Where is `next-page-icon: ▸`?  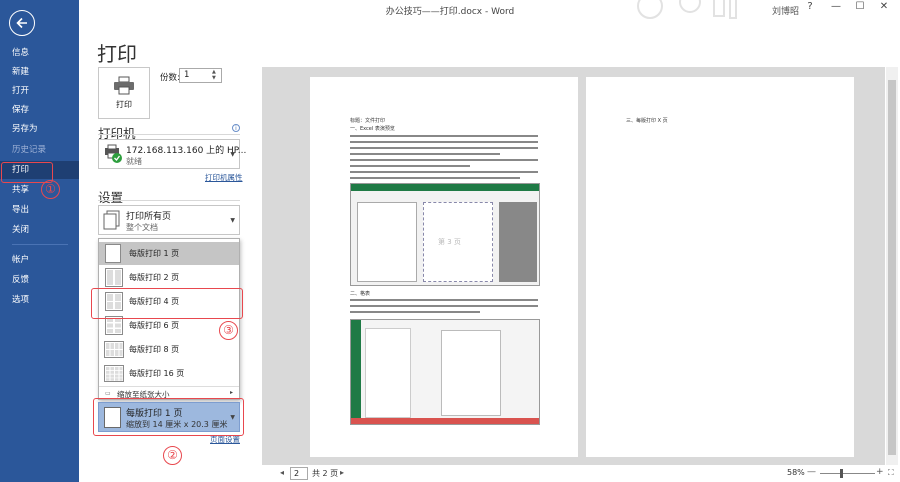
next-page-icon: ▸ is located at coordinates (342, 472).